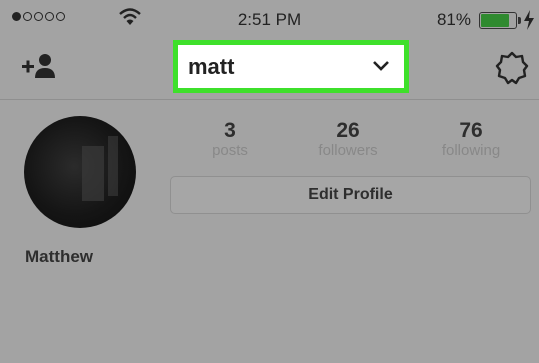 Image resolution: width=539 pixels, height=363 pixels. What do you see at coordinates (230, 130) in the screenshot?
I see `stat-value: 3` at bounding box center [230, 130].